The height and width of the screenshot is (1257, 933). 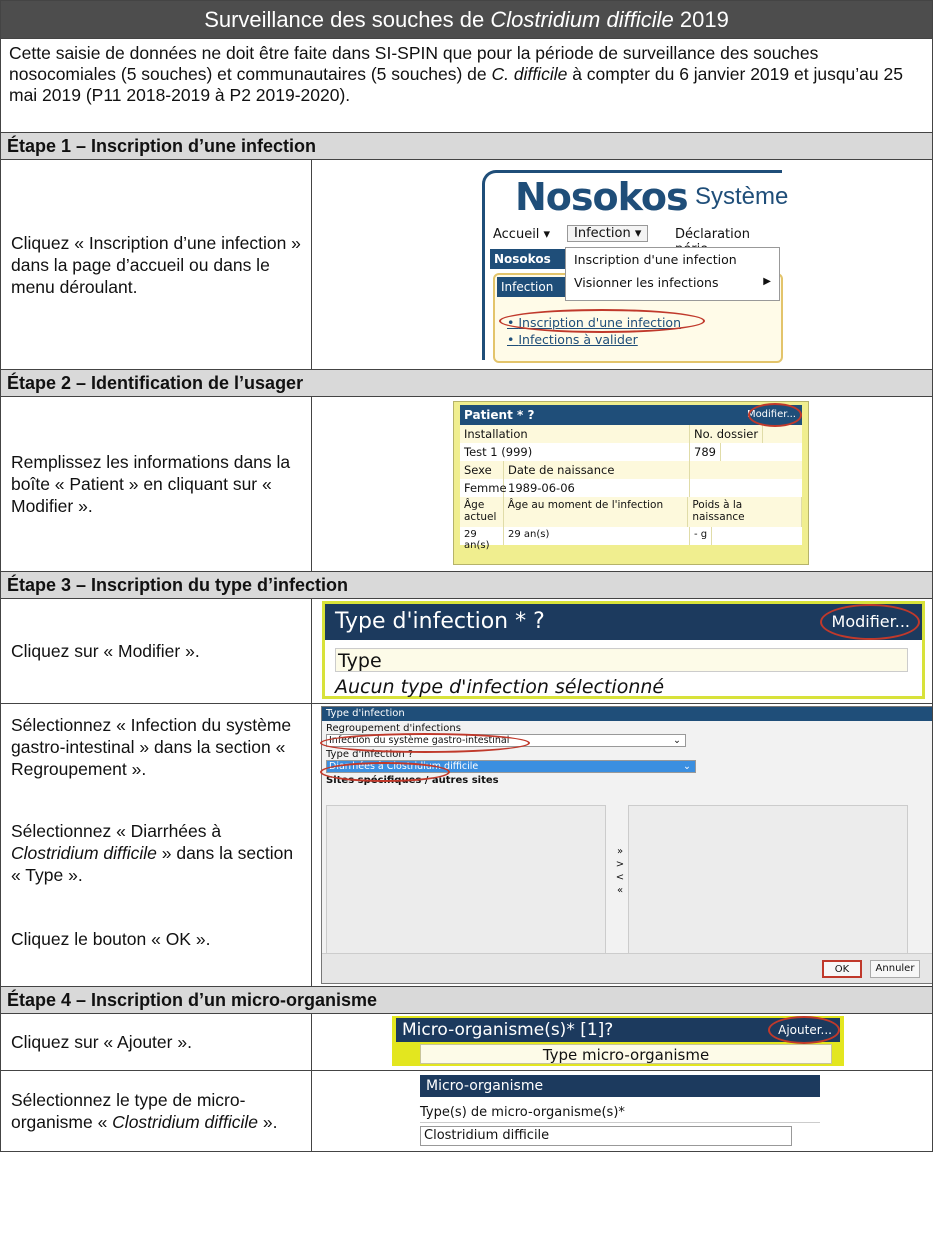 What do you see at coordinates (268, 1122) in the screenshot?
I see `step4-text-b: ».` at bounding box center [268, 1122].